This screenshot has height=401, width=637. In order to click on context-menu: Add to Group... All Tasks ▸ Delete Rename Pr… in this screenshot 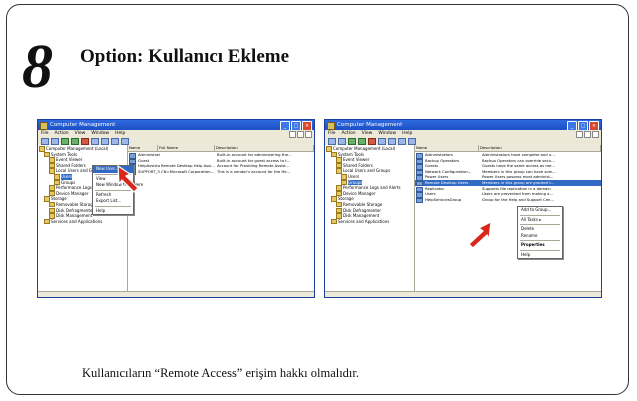, I will do `click(540, 232)`.